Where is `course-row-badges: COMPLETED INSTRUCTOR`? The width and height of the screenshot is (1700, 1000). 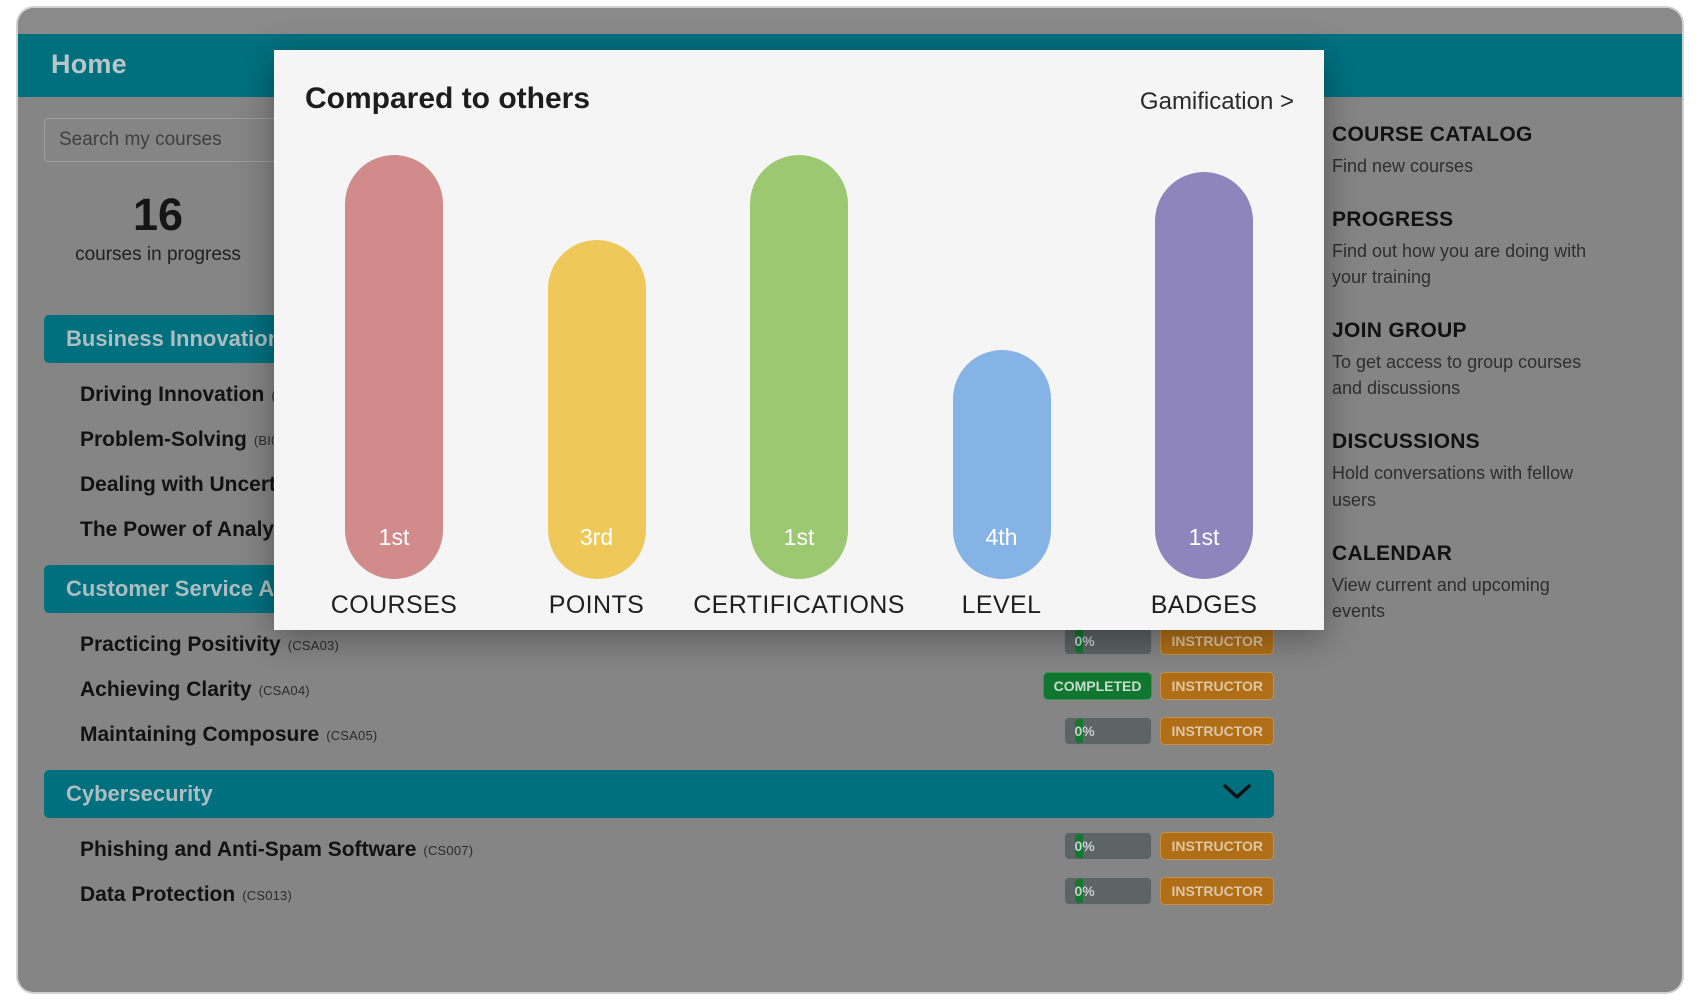
course-row-badges: COMPLETED INSTRUCTOR is located at coordinates (1158, 686).